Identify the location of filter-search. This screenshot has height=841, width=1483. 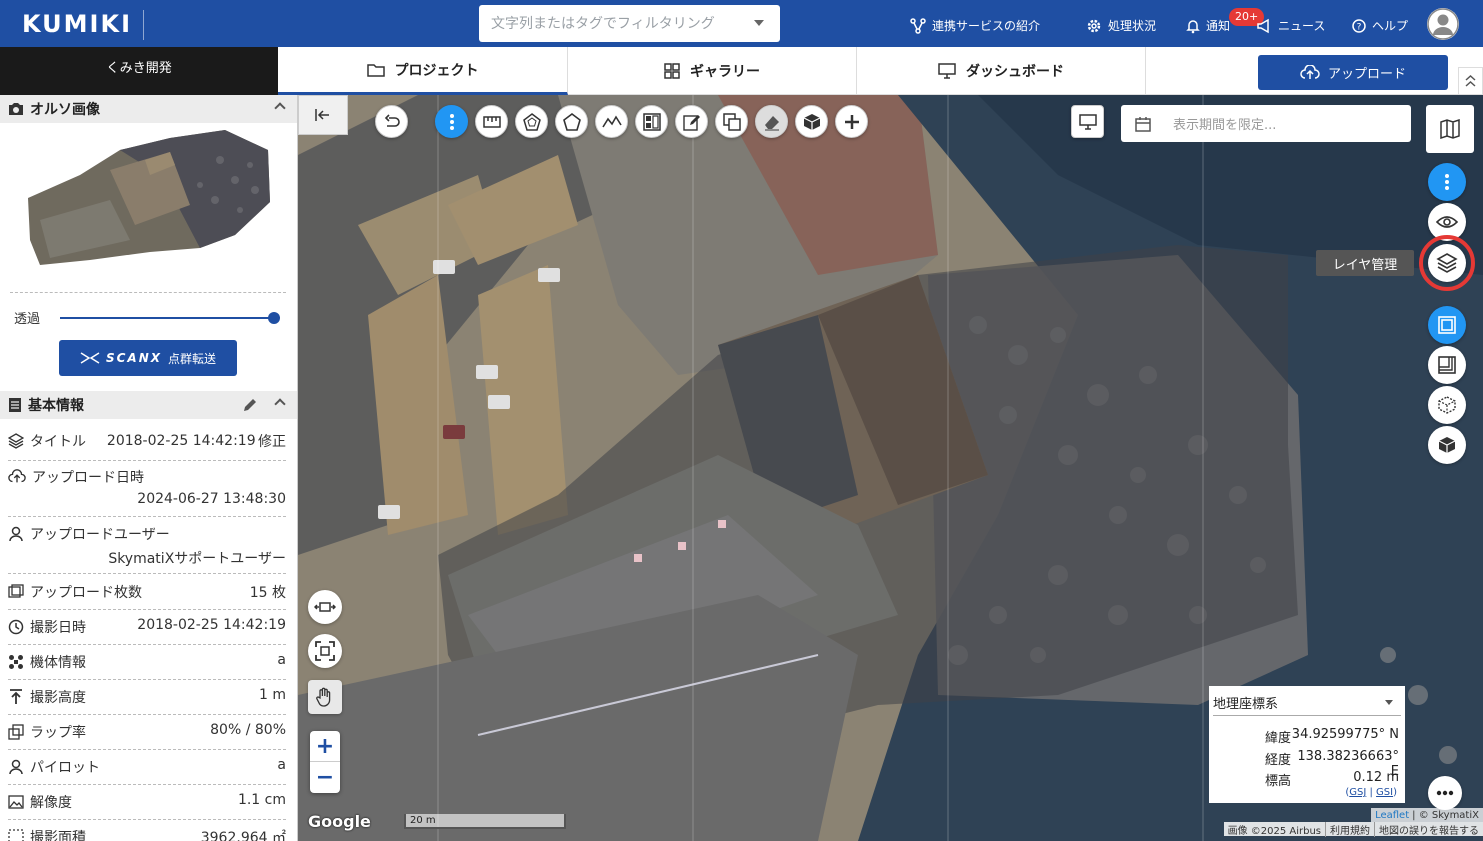
(629, 23).